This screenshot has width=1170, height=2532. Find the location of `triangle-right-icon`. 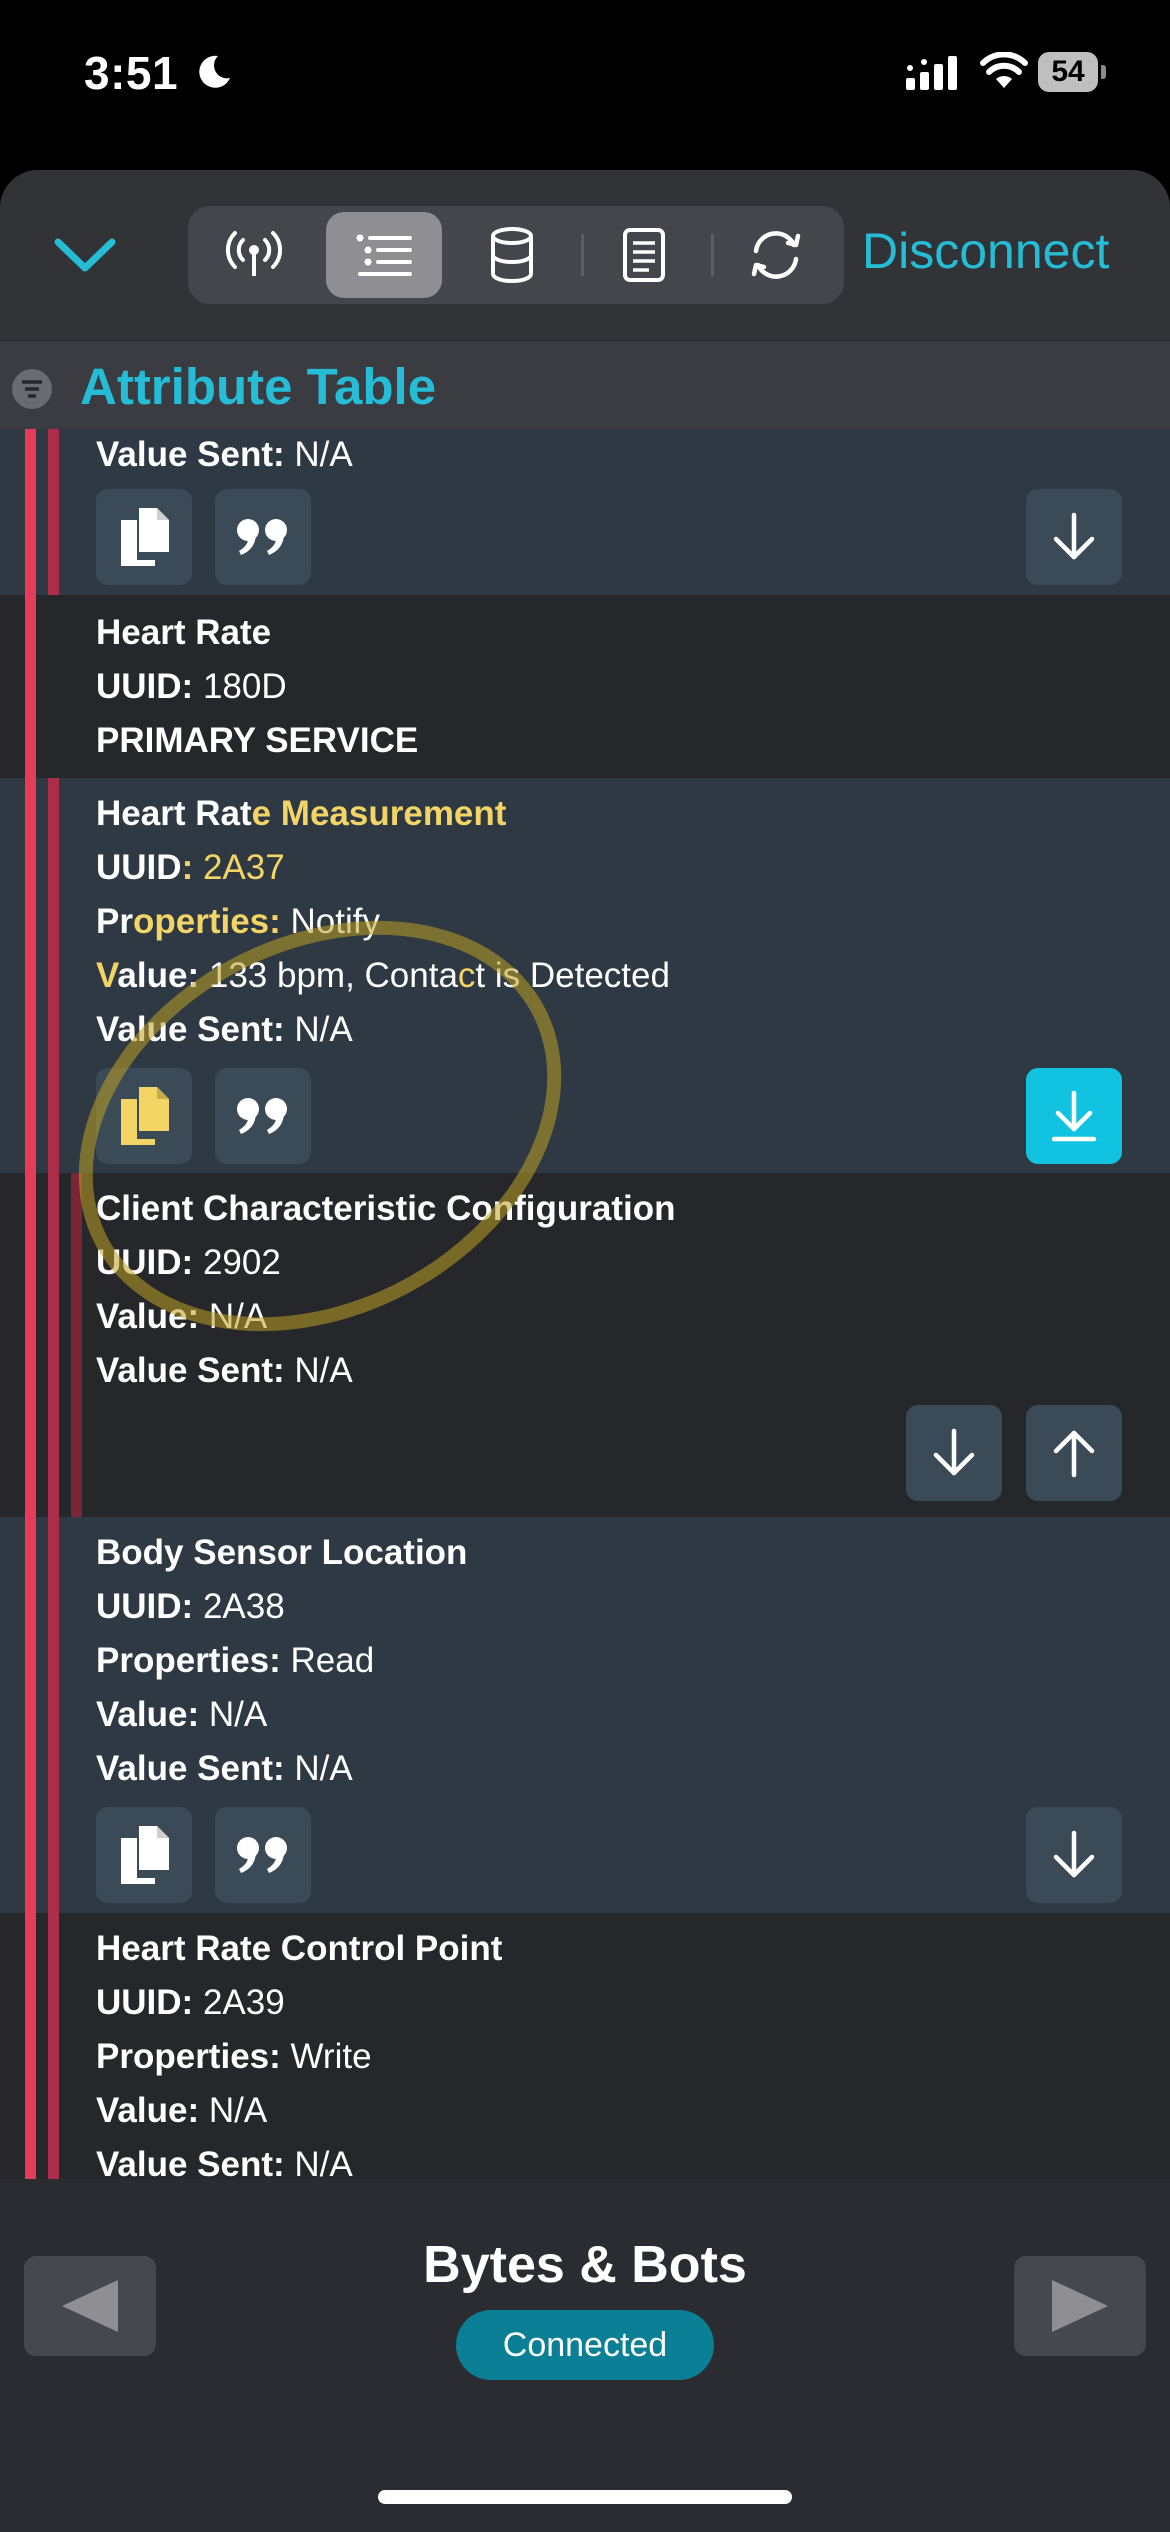

triangle-right-icon is located at coordinates (1080, 2306).